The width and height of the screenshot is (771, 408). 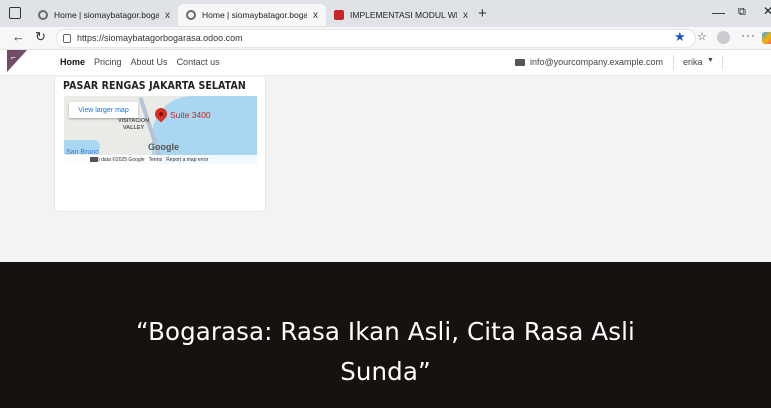 I want to click on menu-item-home: Home, so click(x=72, y=62).